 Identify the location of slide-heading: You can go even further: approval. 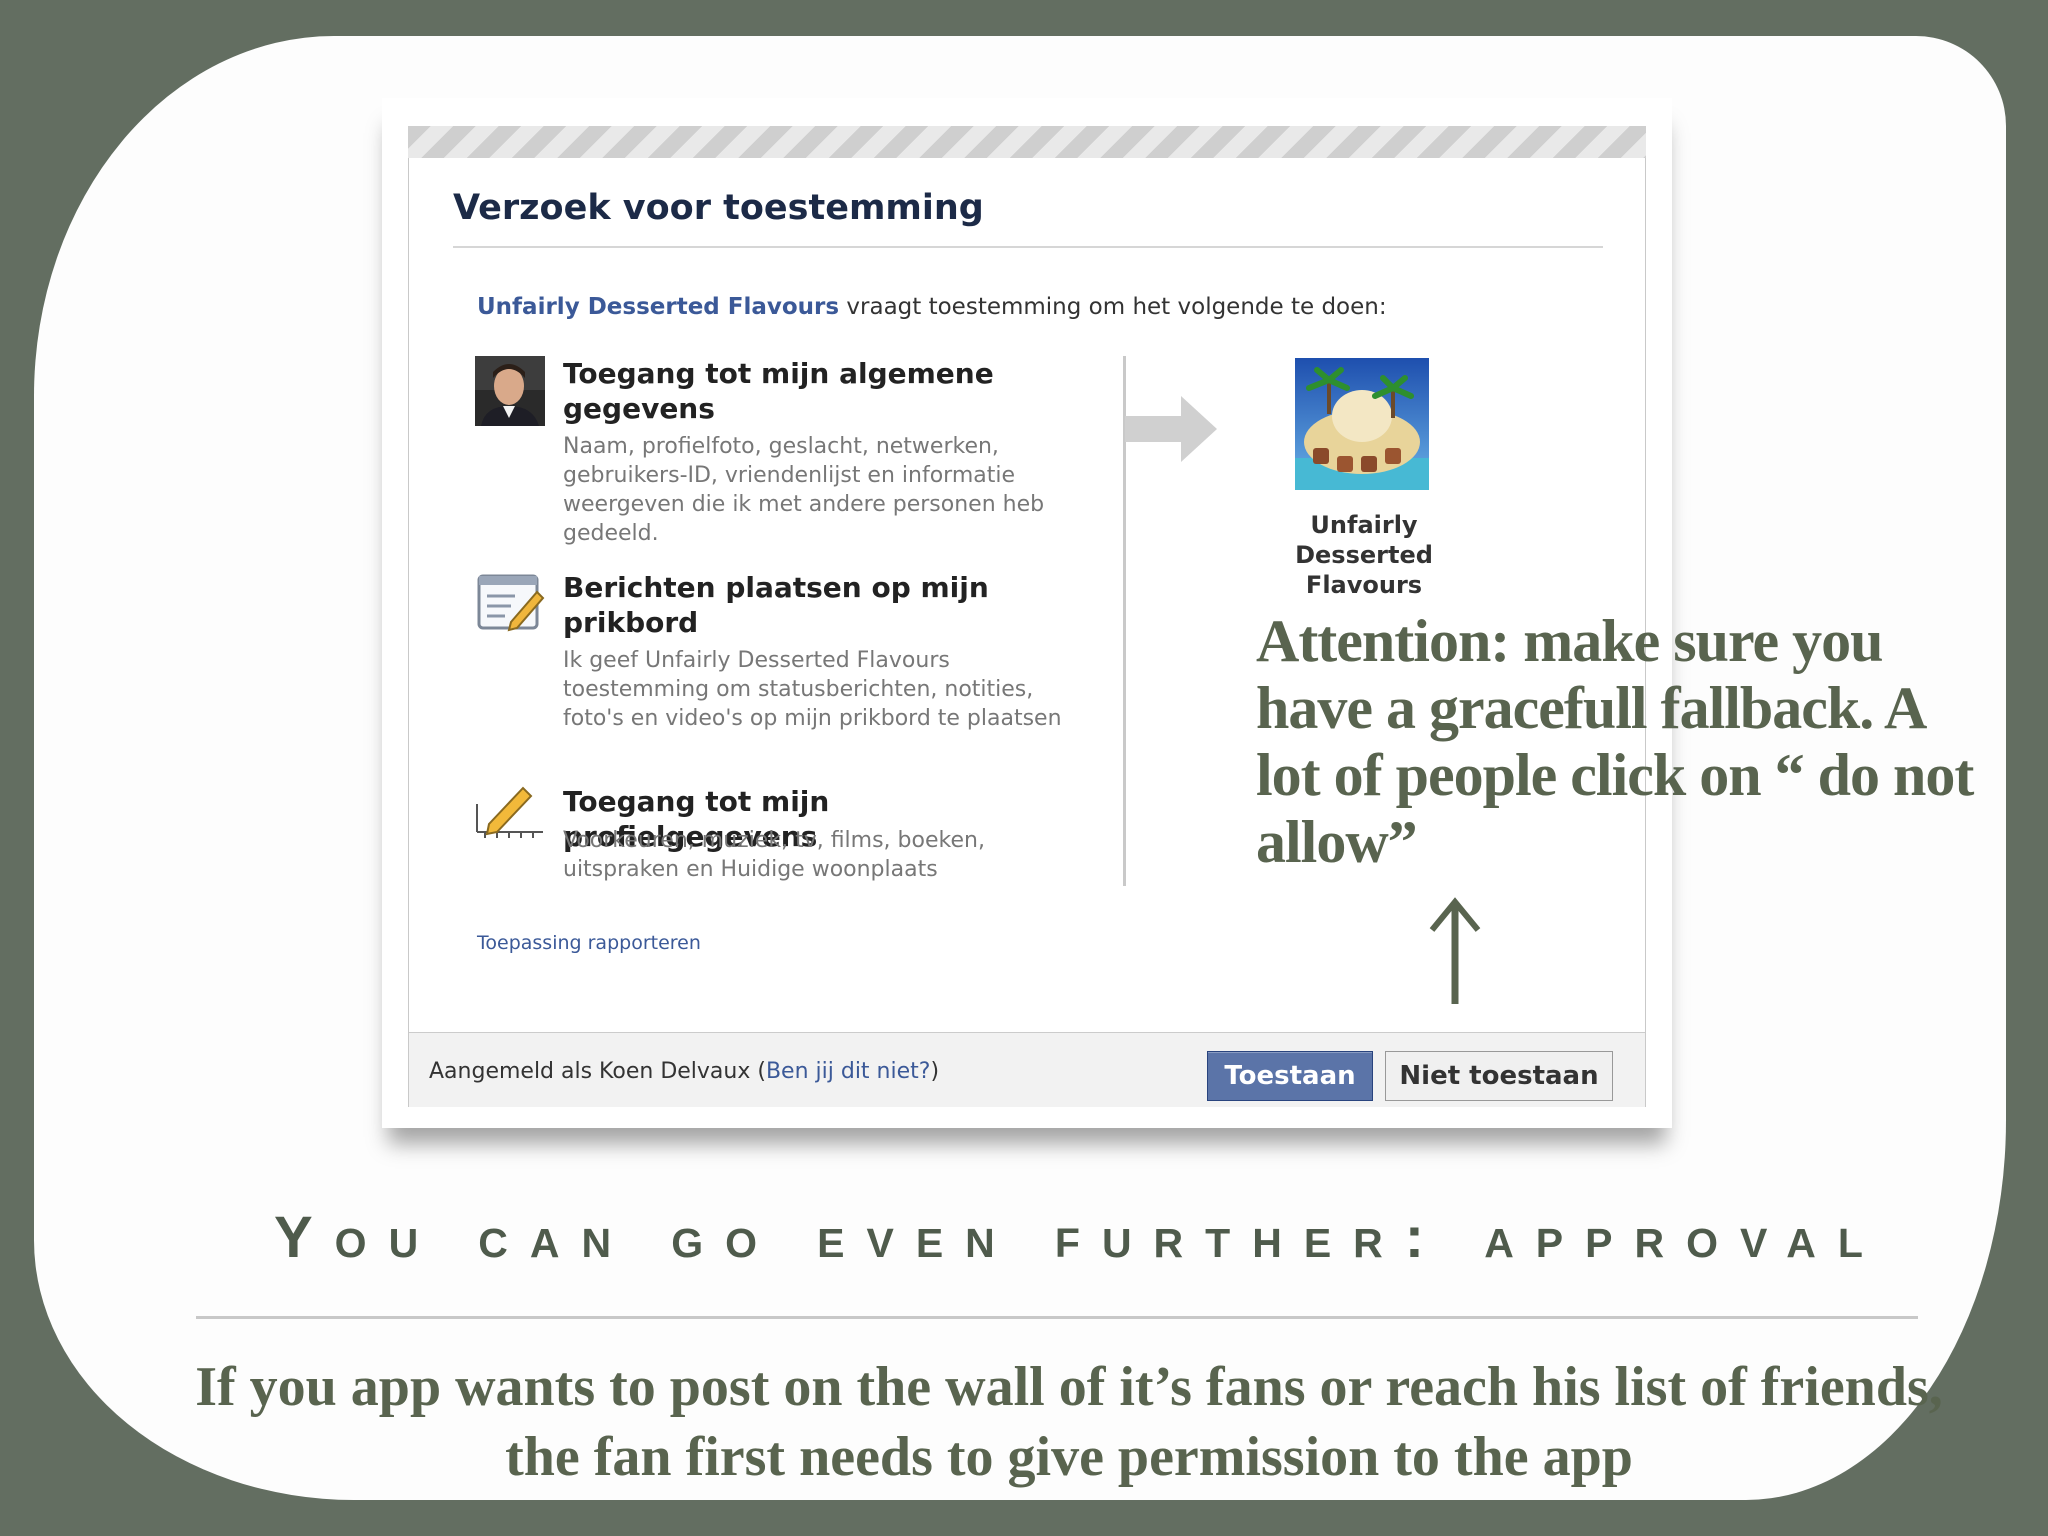
(1079, 1237).